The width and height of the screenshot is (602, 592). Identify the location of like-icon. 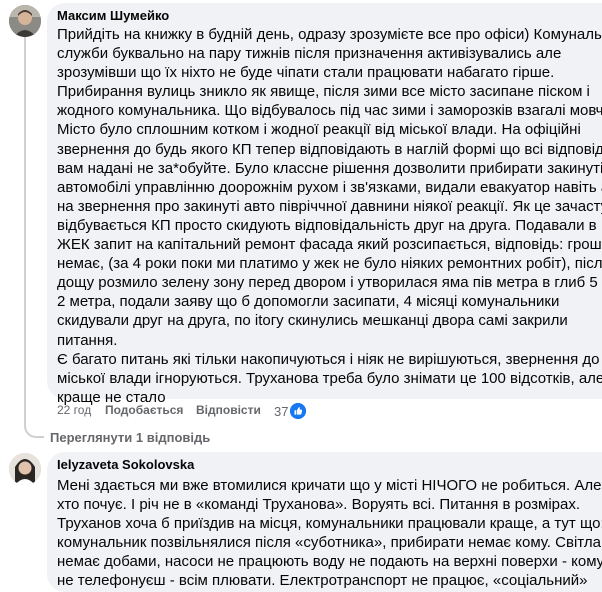
(298, 411).